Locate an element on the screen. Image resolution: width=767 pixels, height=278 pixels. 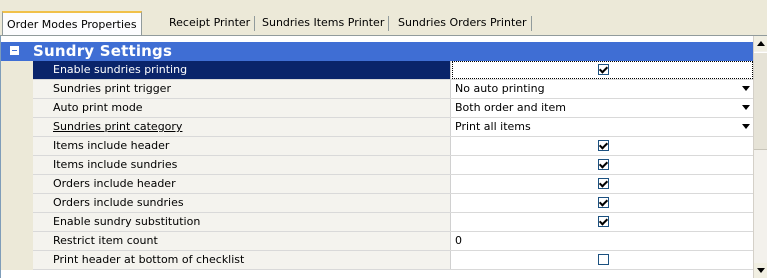
tab-sundries-orders-printer: Sundries Orders Printer is located at coordinates (463, 23).